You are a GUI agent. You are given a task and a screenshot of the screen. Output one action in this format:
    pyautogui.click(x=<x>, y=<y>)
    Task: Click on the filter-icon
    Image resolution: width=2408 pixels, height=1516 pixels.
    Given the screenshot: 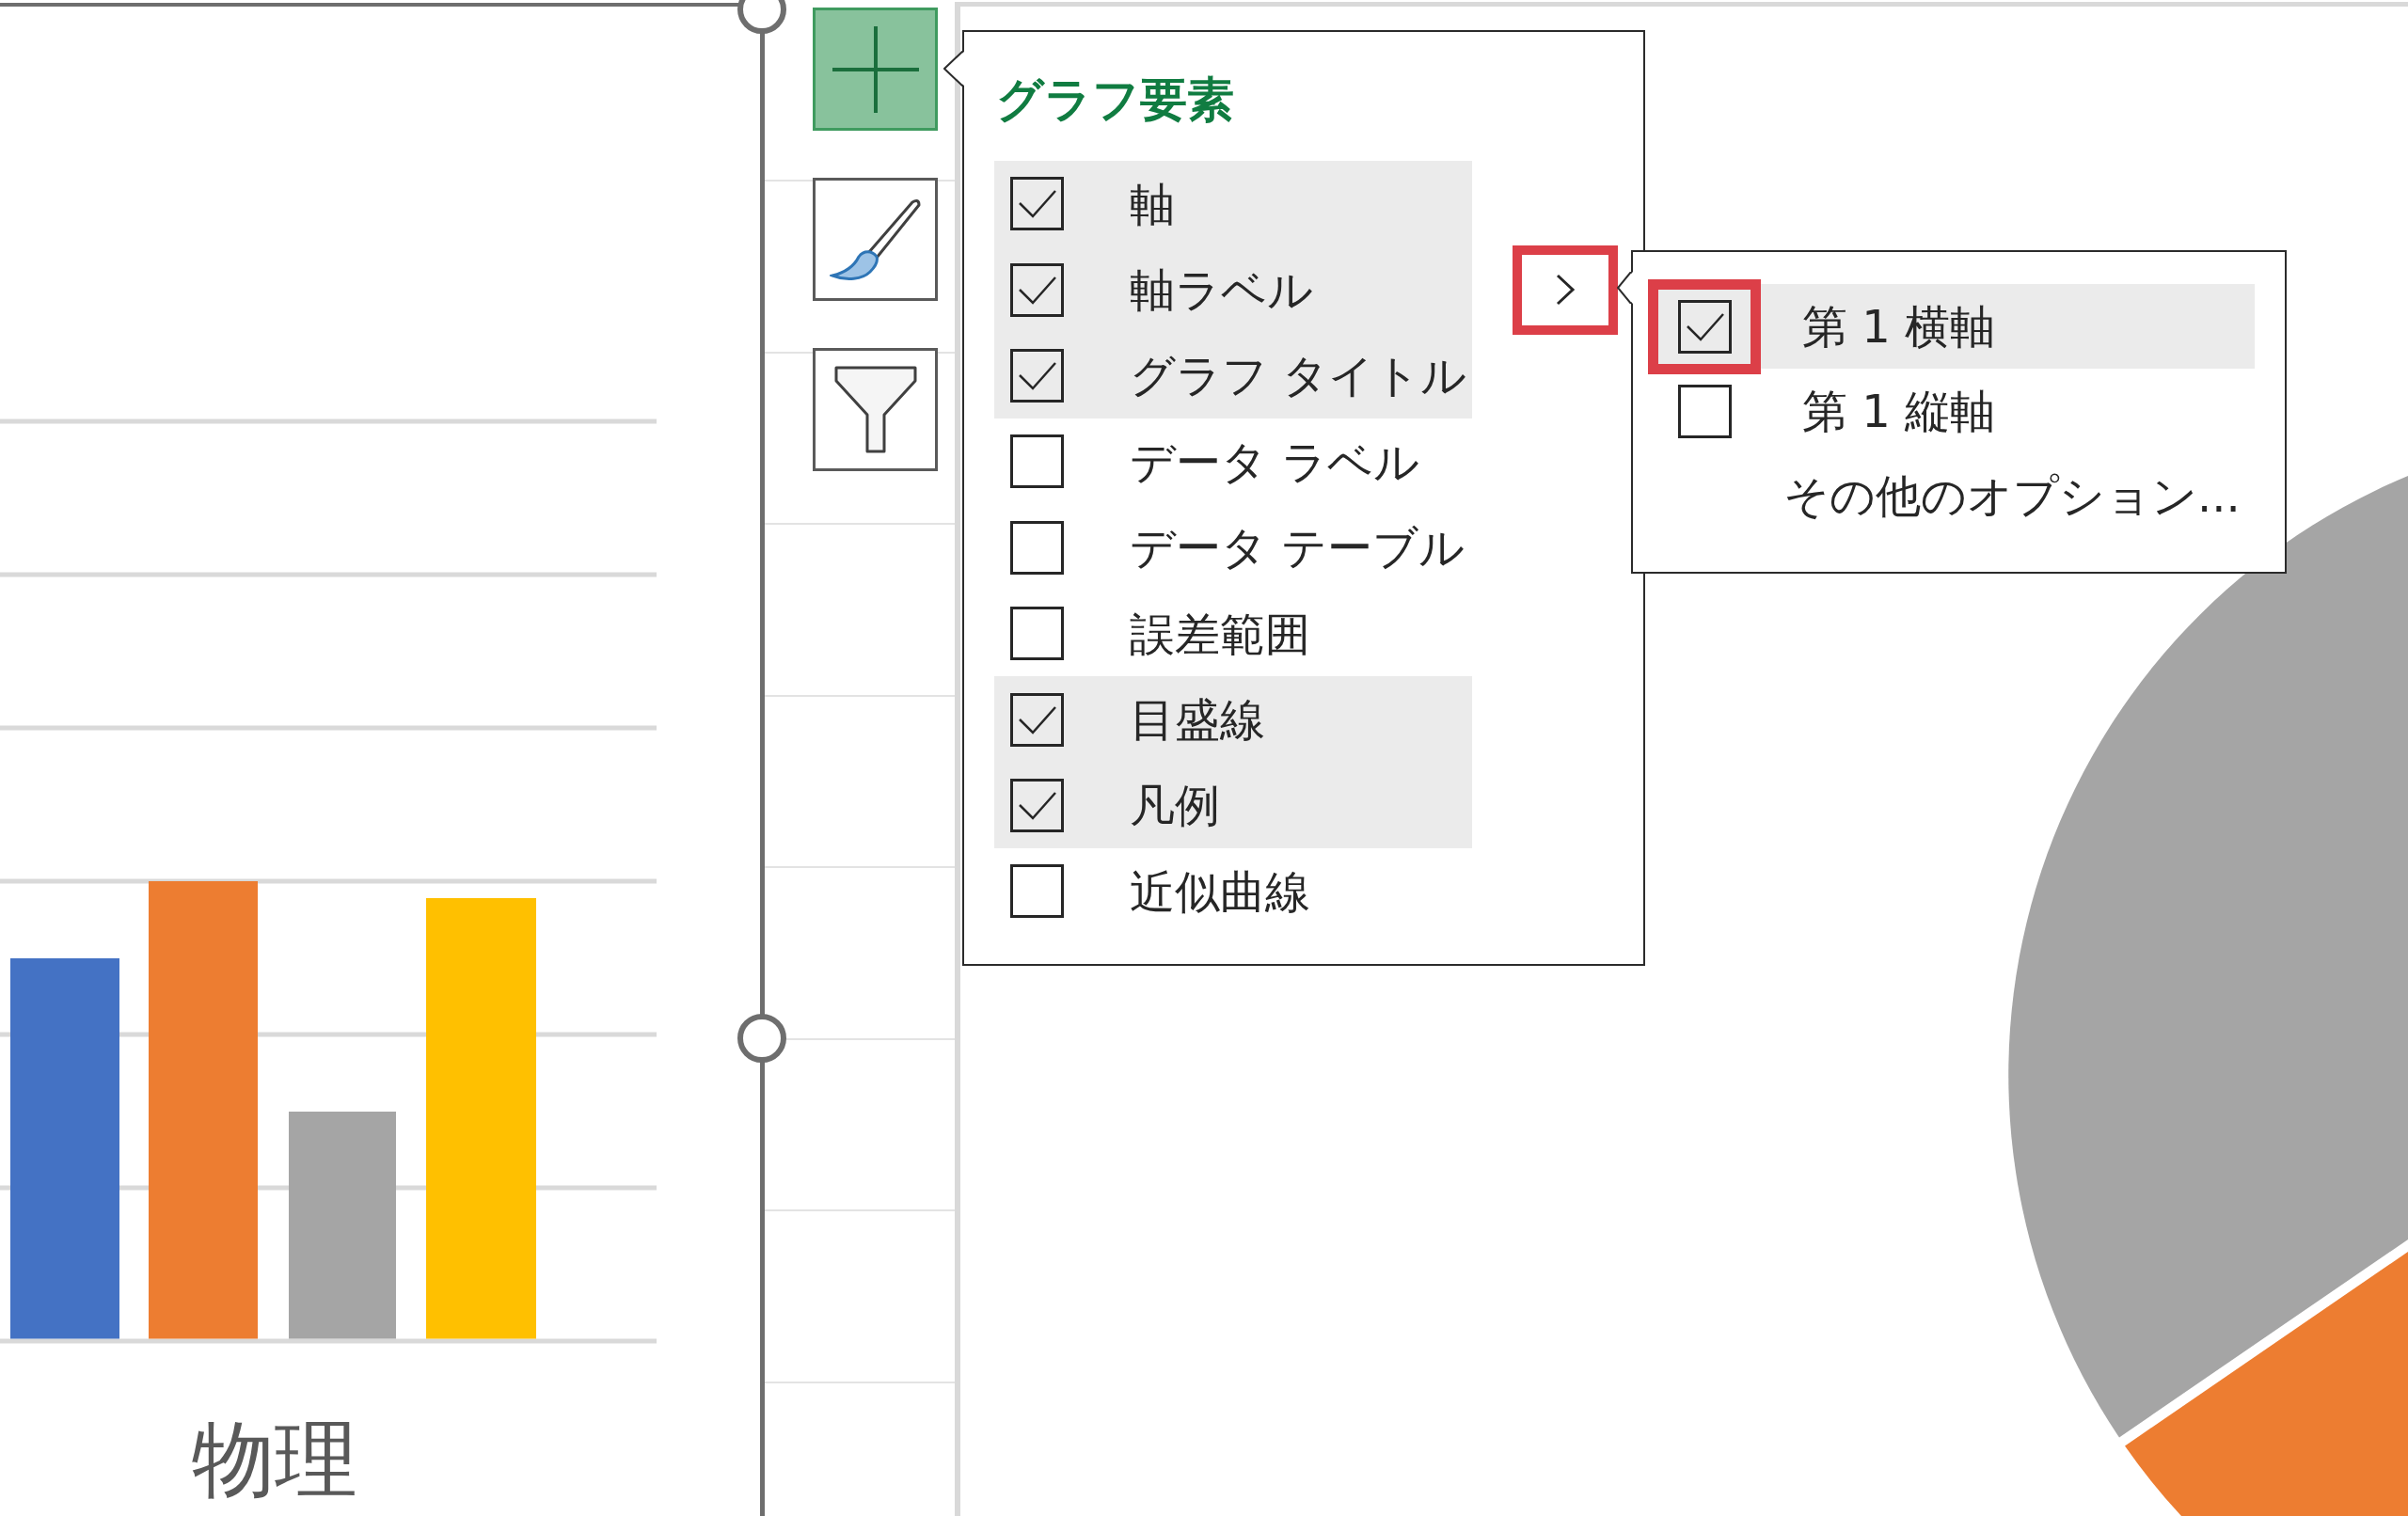 What is the action you would take?
    pyautogui.click(x=875, y=409)
    